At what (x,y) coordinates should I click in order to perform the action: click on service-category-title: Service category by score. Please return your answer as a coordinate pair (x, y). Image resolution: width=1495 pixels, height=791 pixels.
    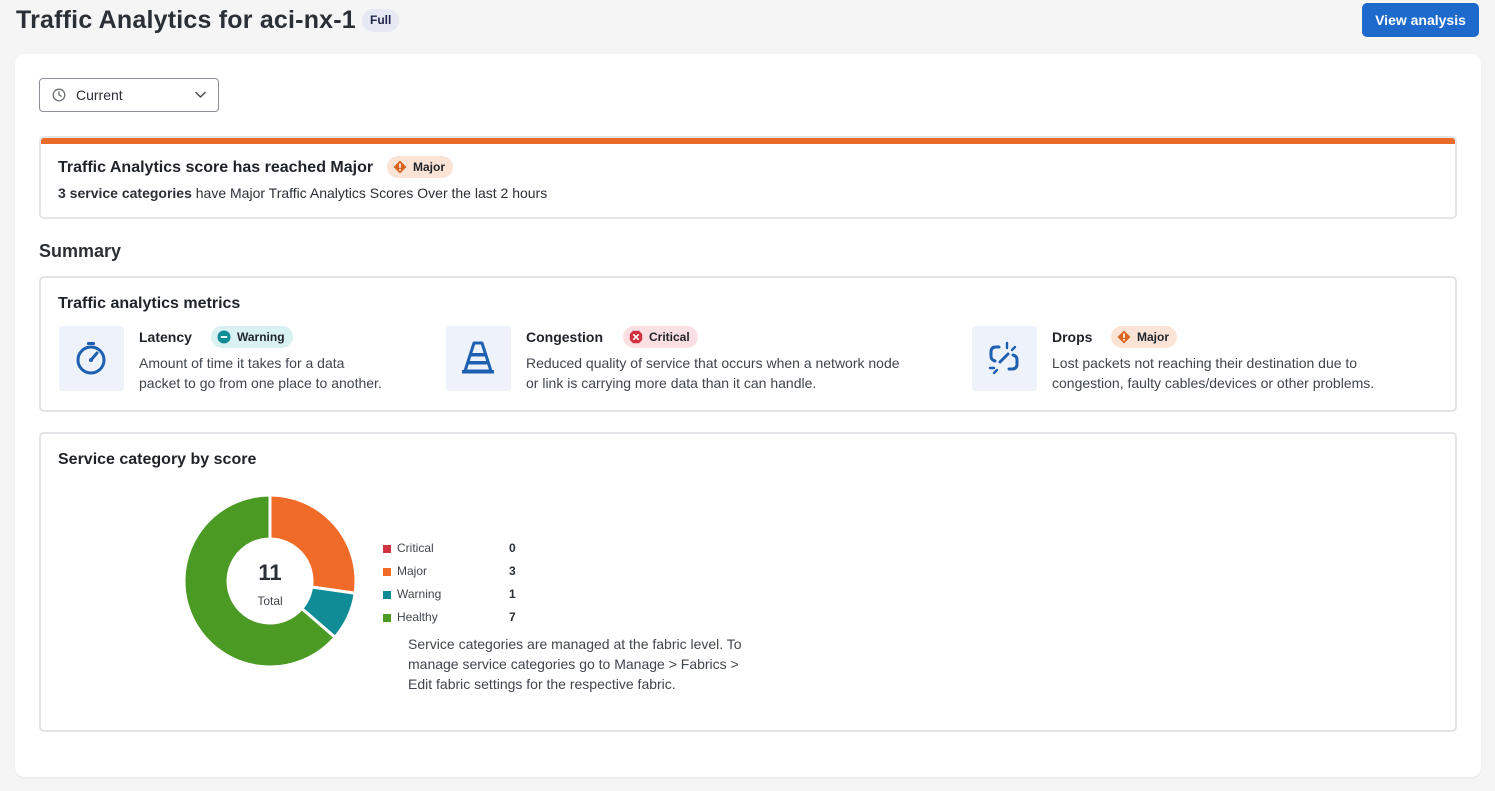
    Looking at the image, I should click on (157, 459).